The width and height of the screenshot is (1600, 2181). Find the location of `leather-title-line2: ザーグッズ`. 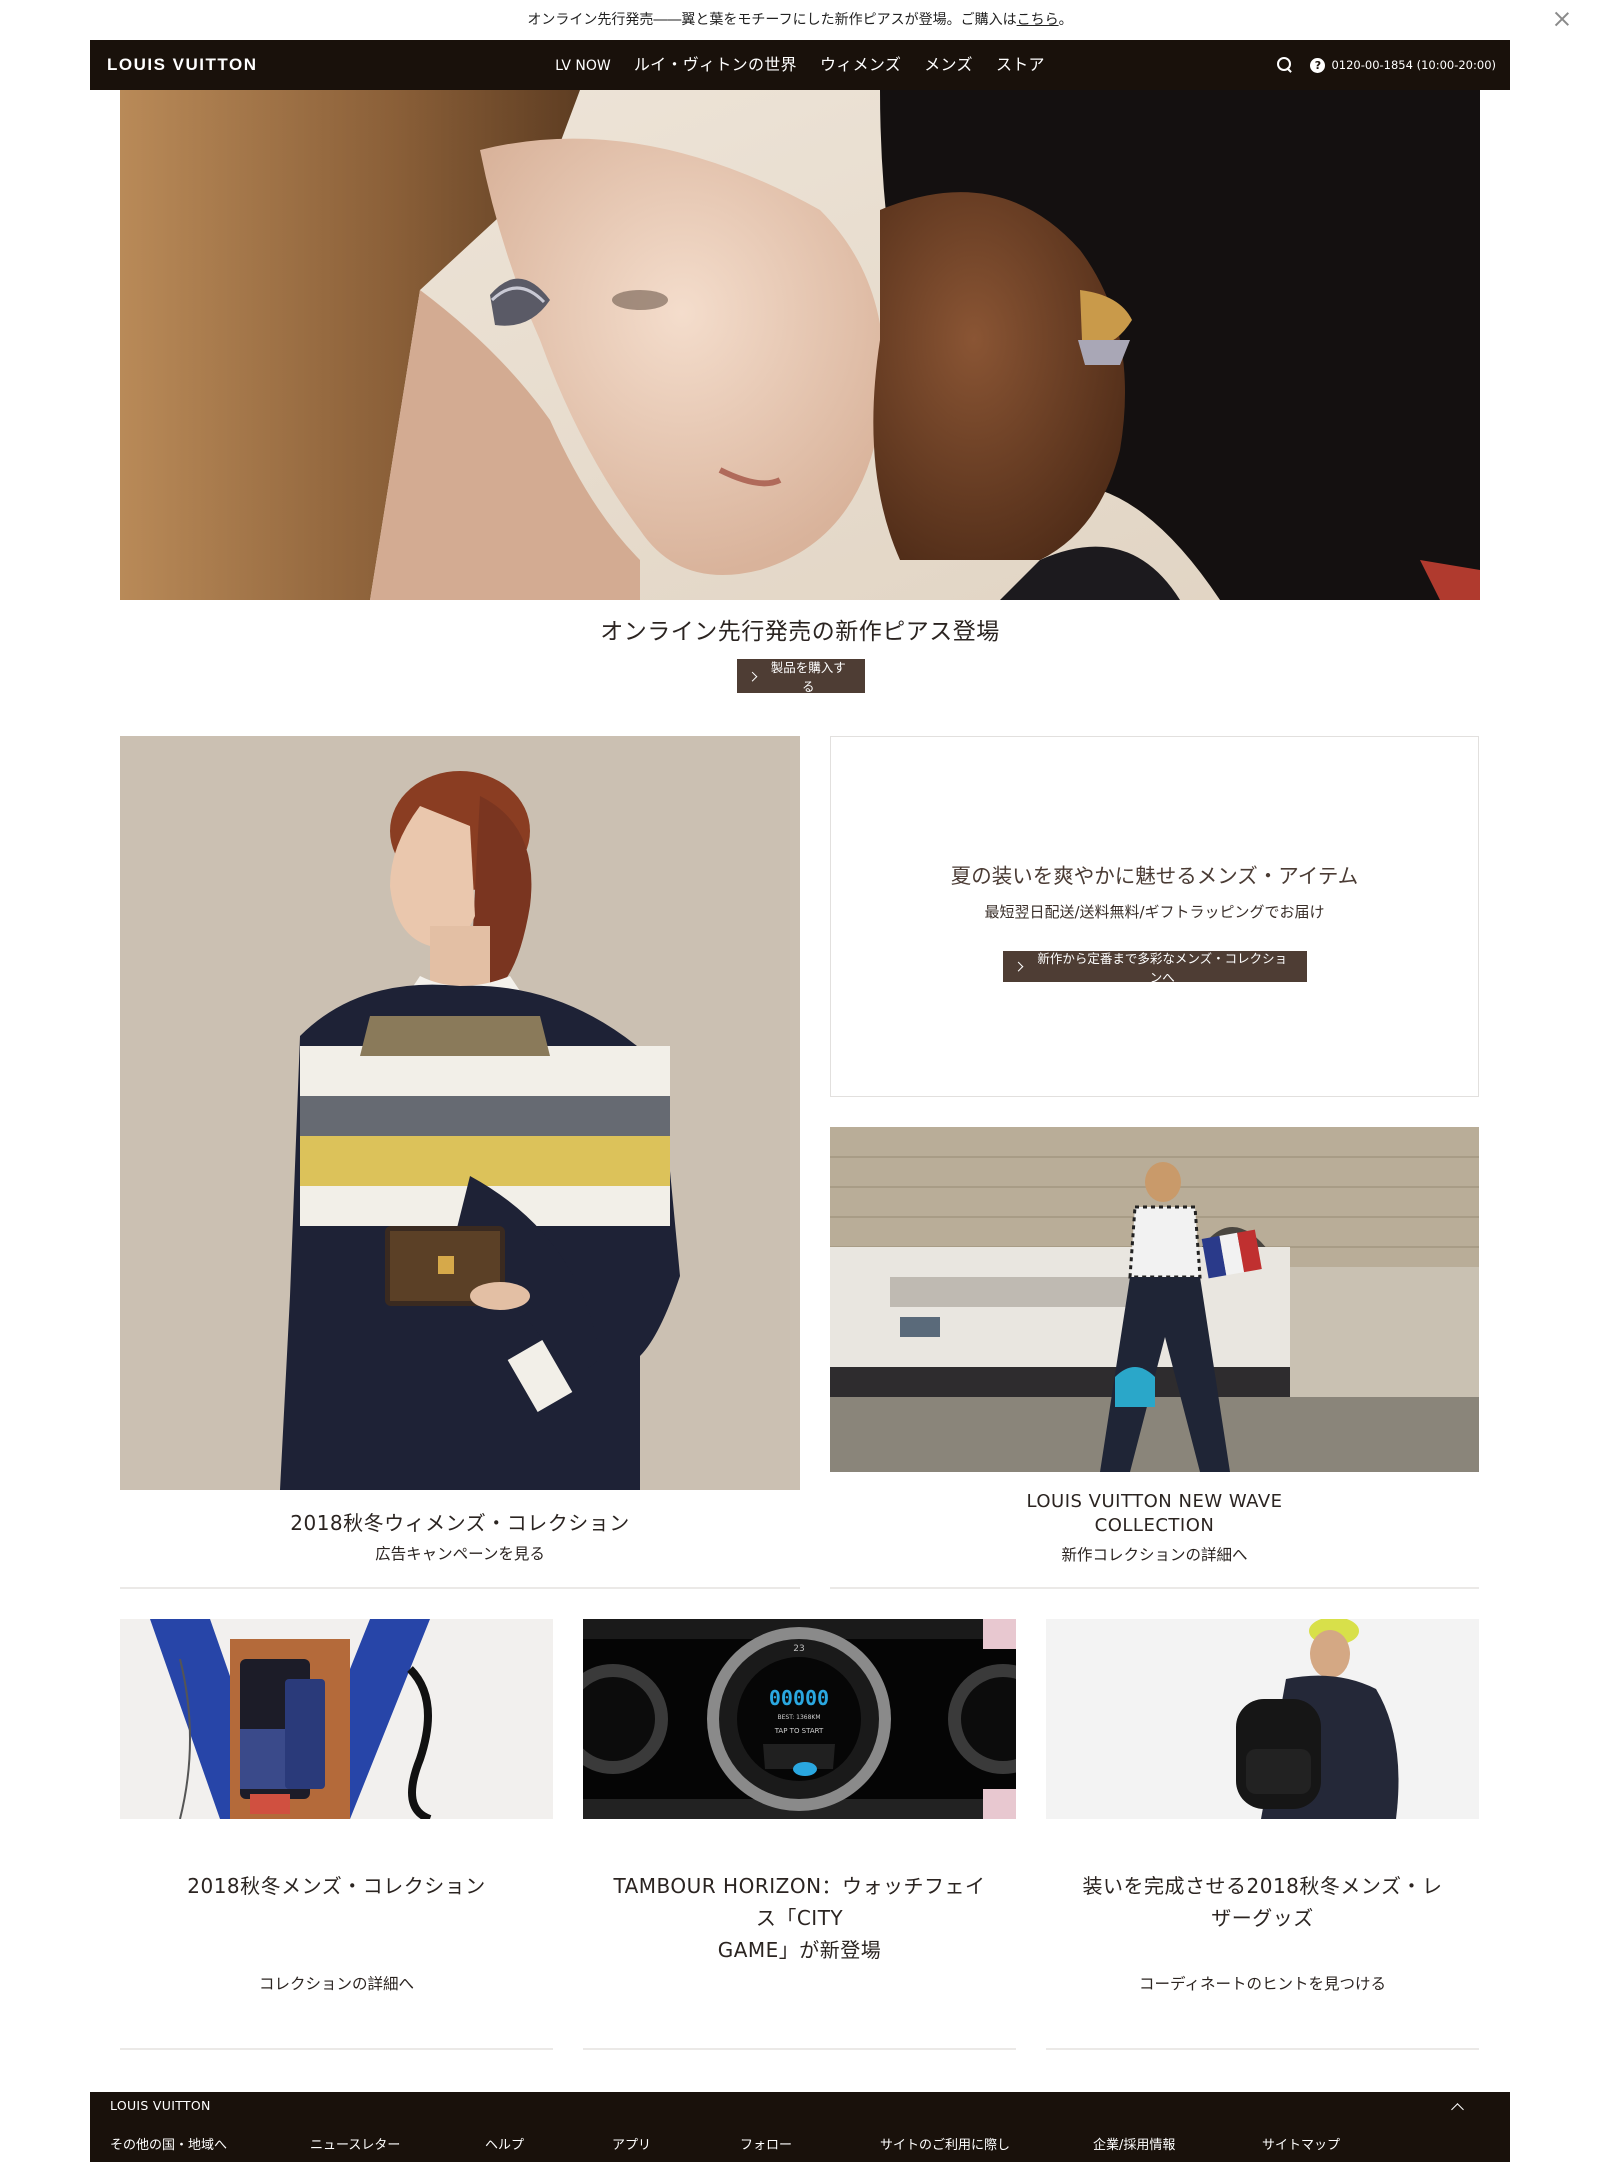

leather-title-line2: ザーグッズ is located at coordinates (1262, 1918).